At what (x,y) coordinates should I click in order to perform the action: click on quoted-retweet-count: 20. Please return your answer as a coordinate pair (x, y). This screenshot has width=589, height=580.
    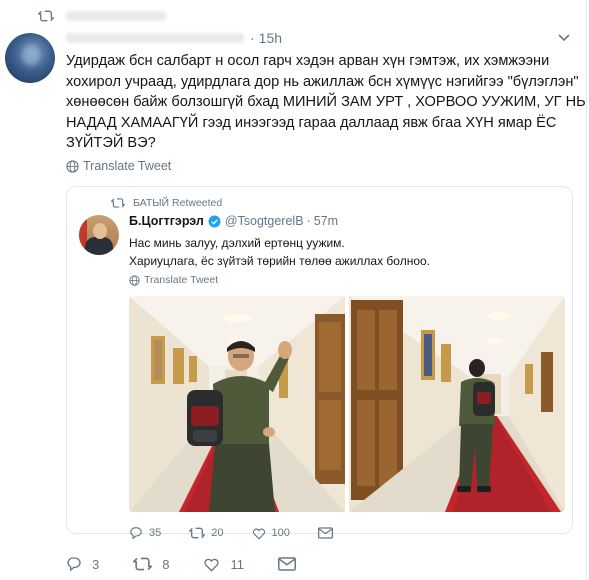
    Looking at the image, I should click on (217, 533).